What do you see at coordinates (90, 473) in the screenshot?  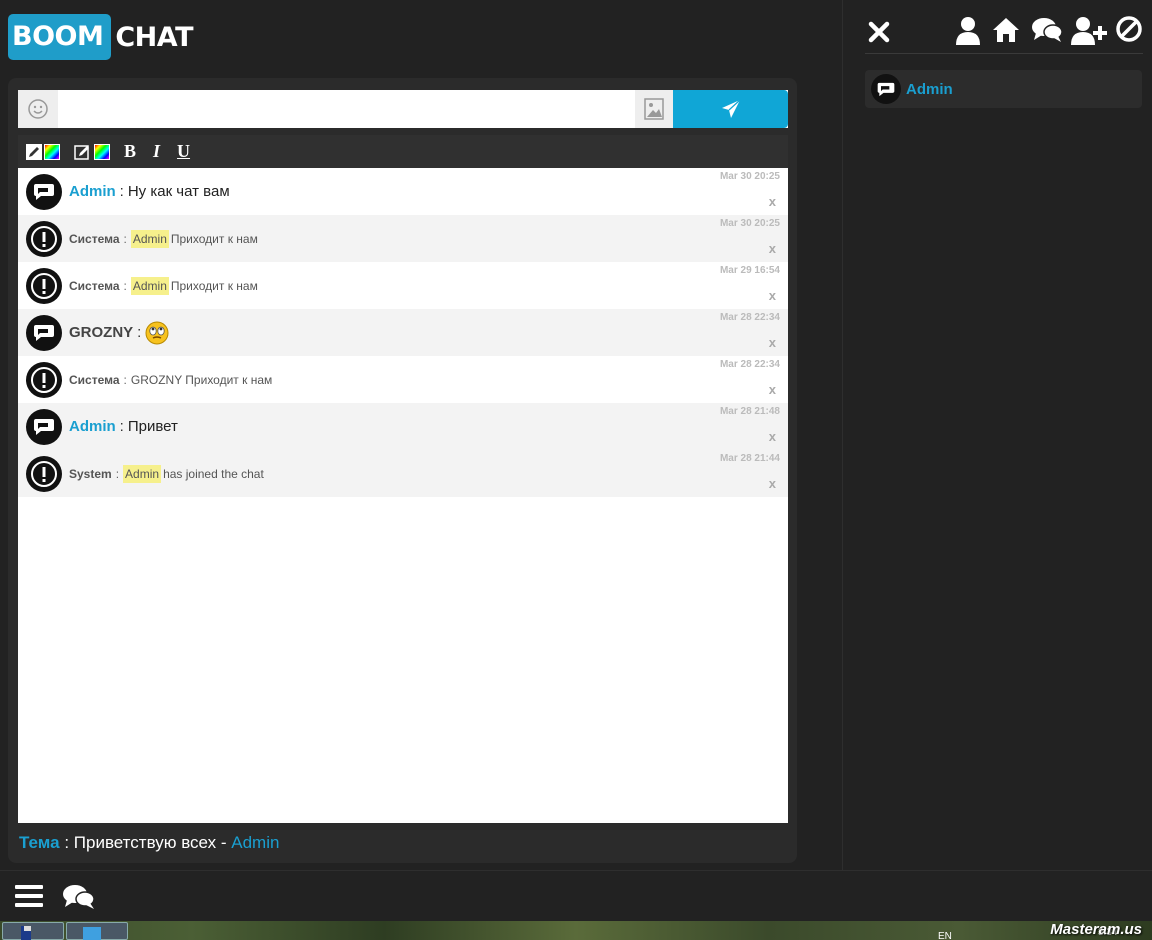 I see `system-name: System` at bounding box center [90, 473].